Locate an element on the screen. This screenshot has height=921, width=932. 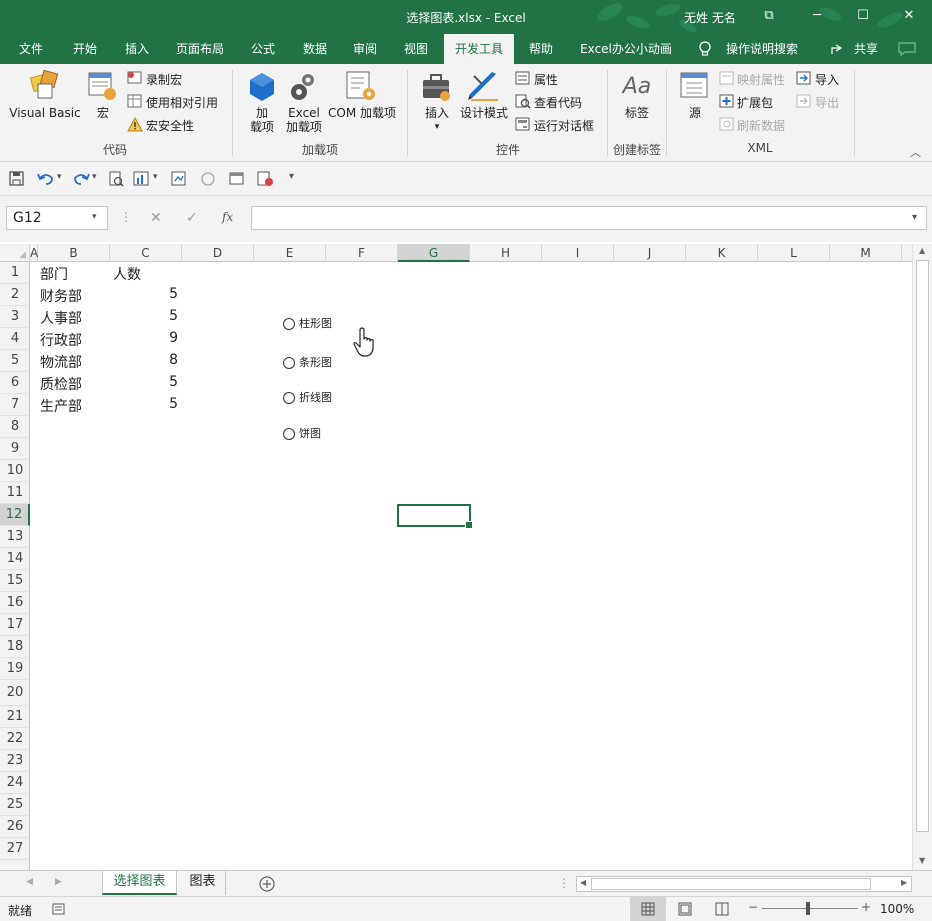
row-header: 12 is located at coordinates (15, 515).